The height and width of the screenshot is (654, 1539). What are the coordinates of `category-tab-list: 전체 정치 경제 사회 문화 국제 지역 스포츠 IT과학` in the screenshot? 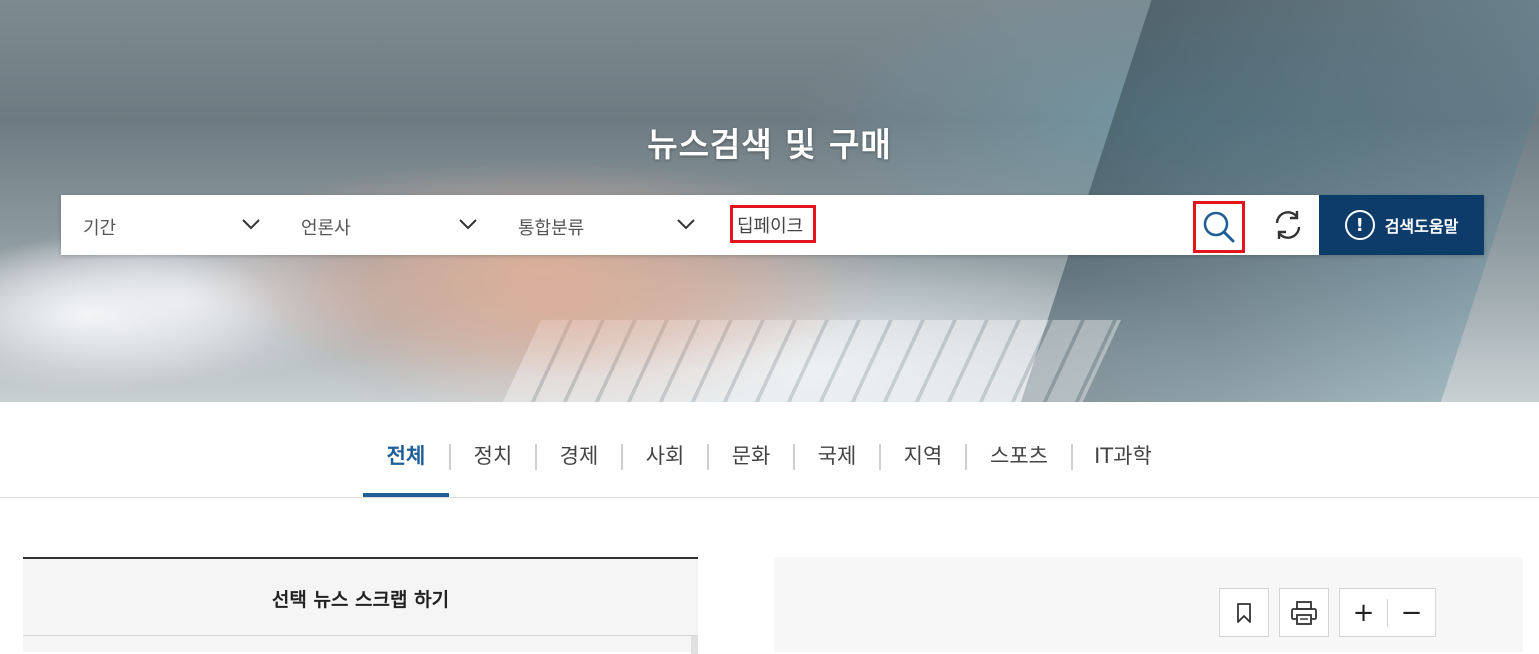 It's located at (768, 449).